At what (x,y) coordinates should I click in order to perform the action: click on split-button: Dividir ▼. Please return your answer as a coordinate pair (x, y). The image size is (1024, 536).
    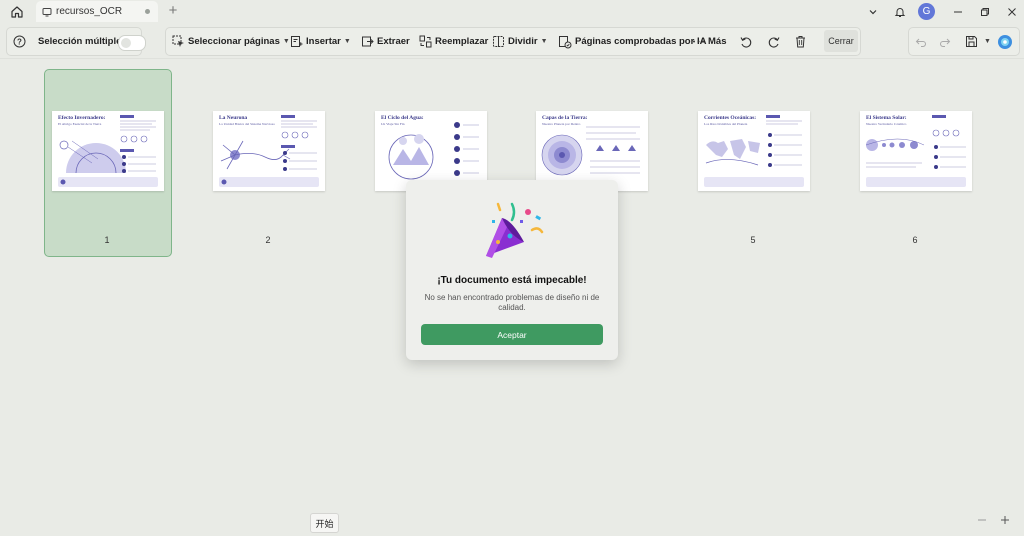
    Looking at the image, I should click on (520, 41).